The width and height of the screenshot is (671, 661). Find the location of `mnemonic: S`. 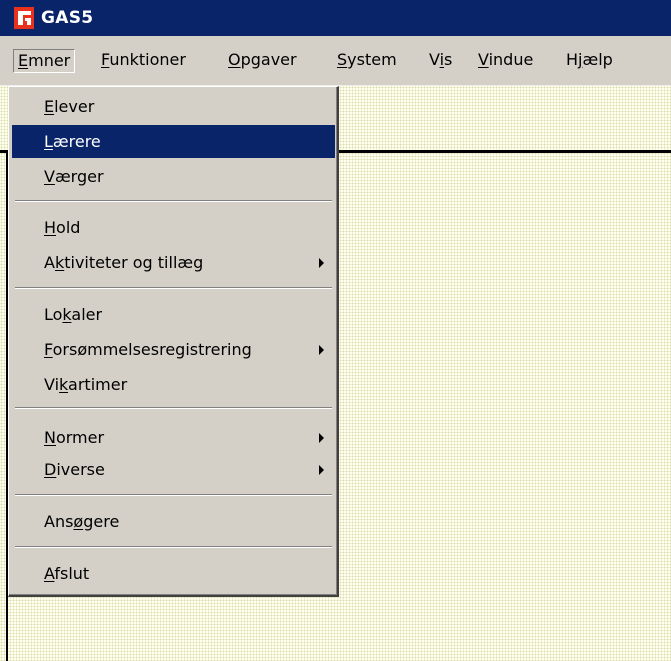

mnemonic: S is located at coordinates (342, 59).